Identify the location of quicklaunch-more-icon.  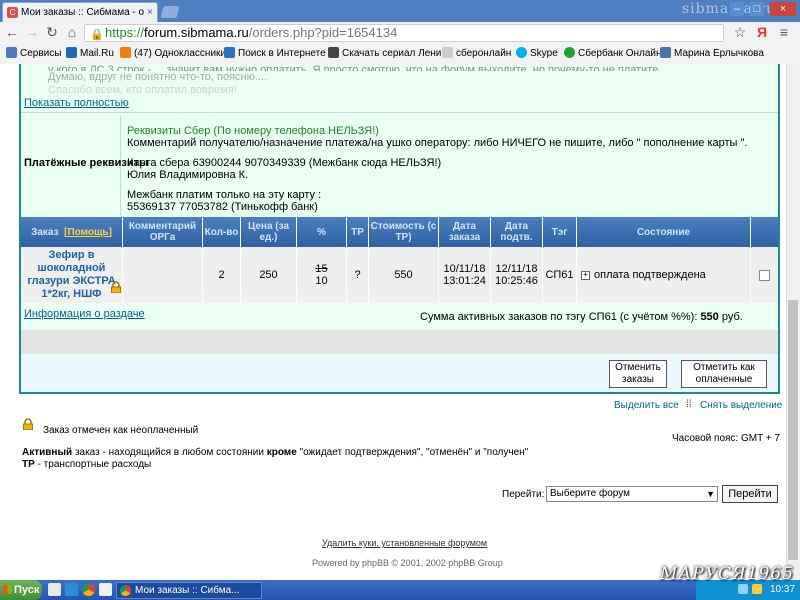
(105, 589).